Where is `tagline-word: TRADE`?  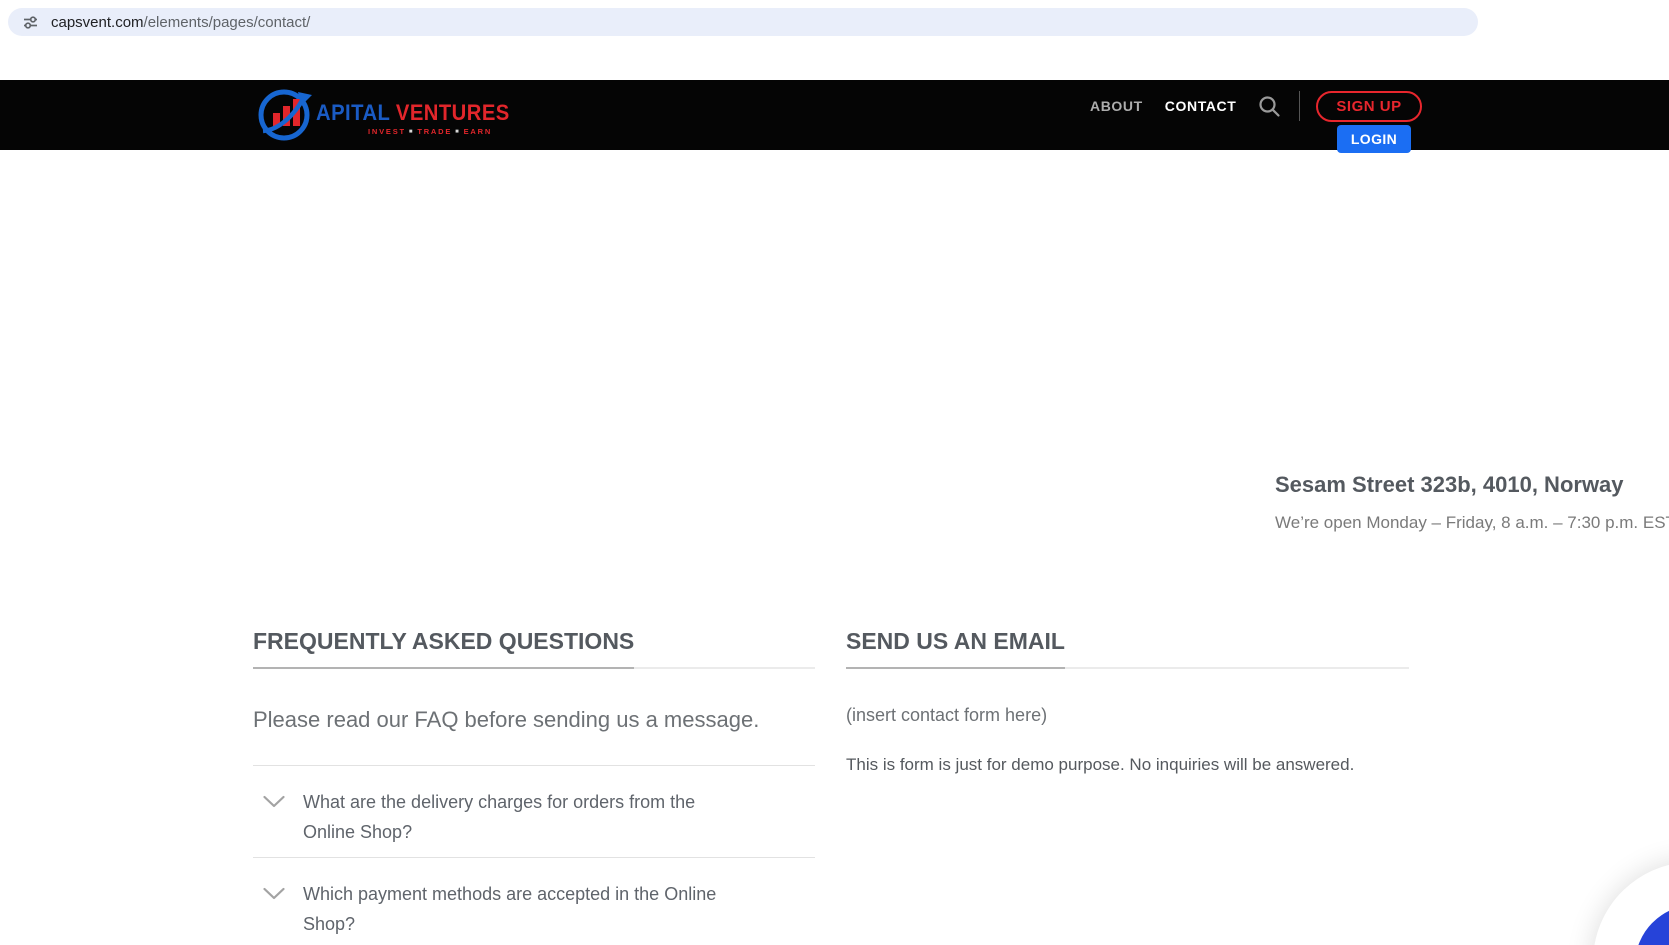 tagline-word: TRADE is located at coordinates (435, 131).